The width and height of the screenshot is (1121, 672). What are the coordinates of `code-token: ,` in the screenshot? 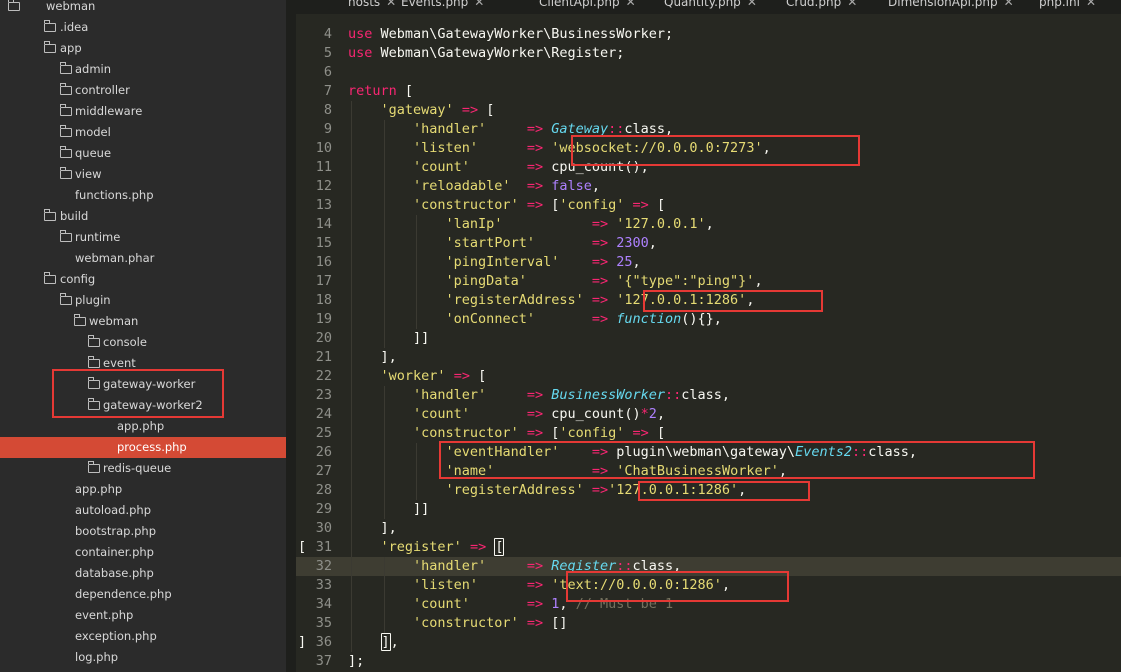 It's located at (709, 224).